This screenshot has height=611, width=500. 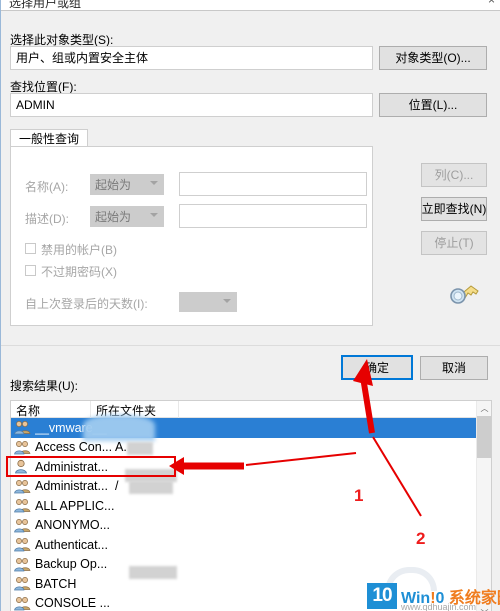 What do you see at coordinates (454, 368) in the screenshot?
I see `cancel-button: 取消` at bounding box center [454, 368].